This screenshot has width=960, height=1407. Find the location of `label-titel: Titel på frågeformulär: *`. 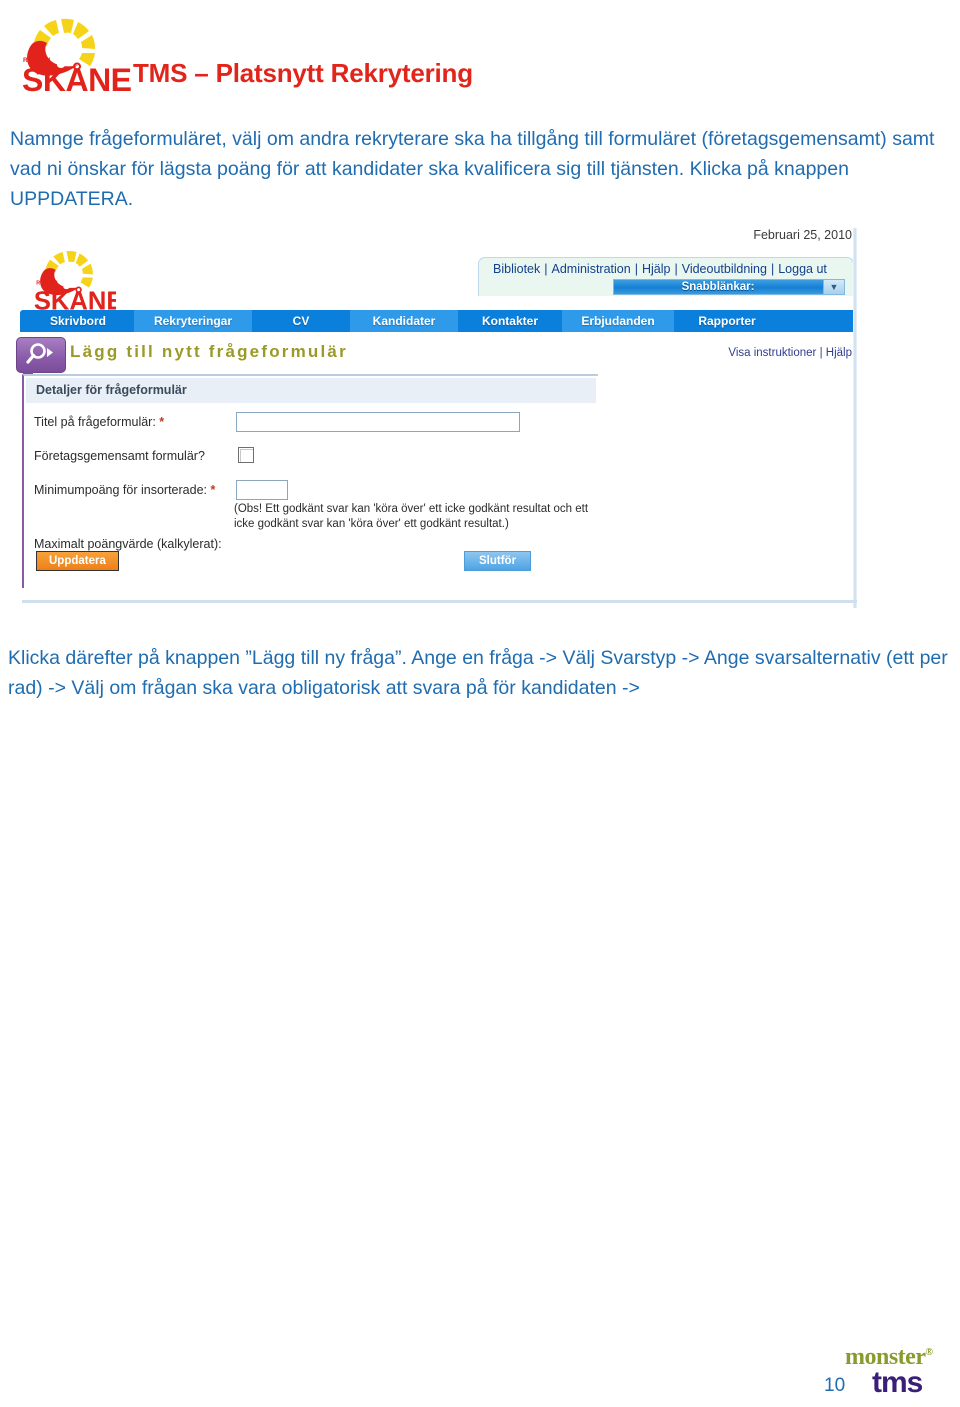

label-titel: Titel på frågeformulär: * is located at coordinates (99, 422).